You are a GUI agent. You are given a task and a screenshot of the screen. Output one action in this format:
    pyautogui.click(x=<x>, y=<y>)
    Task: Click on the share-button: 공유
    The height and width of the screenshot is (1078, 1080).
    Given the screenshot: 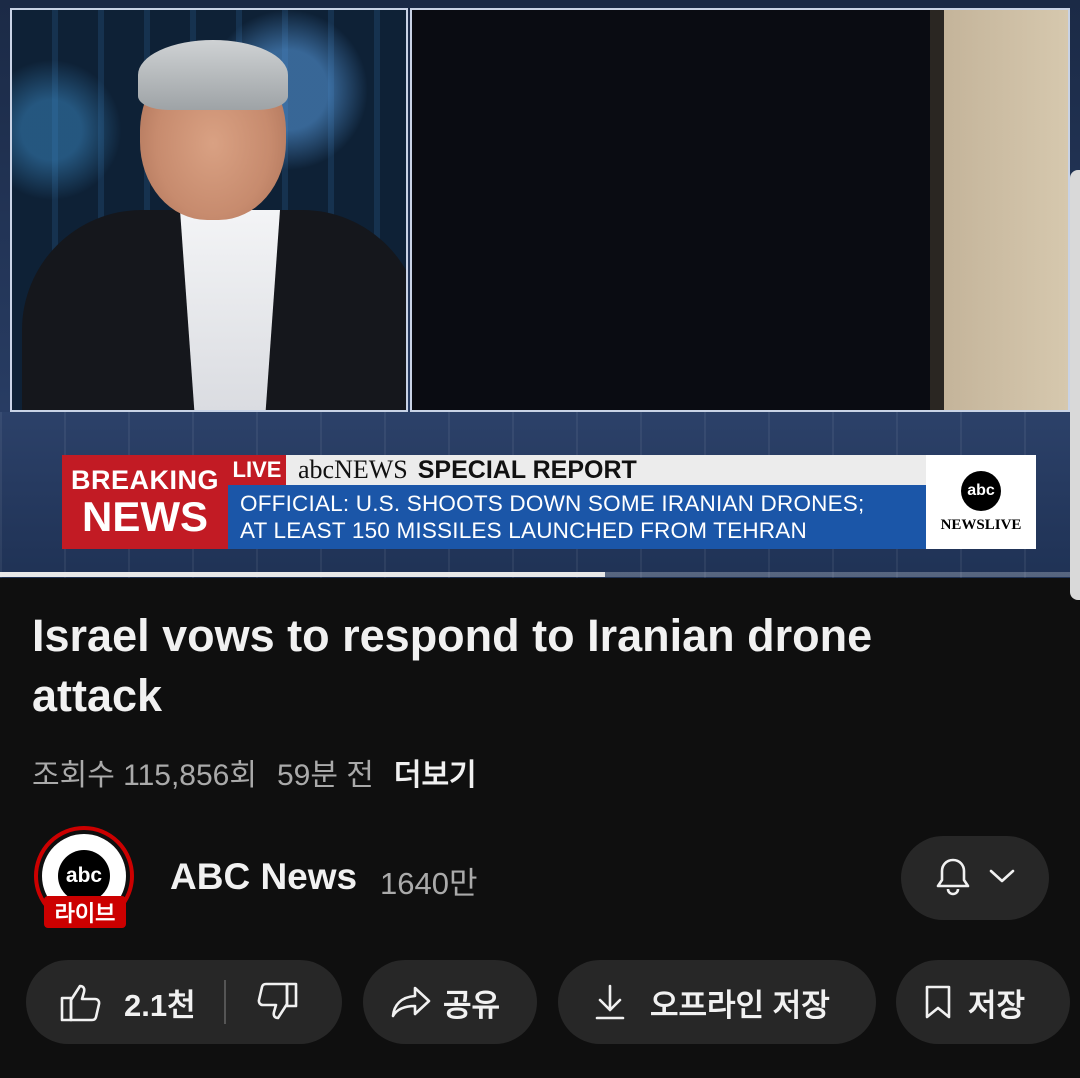 What is the action you would take?
    pyautogui.click(x=450, y=1002)
    